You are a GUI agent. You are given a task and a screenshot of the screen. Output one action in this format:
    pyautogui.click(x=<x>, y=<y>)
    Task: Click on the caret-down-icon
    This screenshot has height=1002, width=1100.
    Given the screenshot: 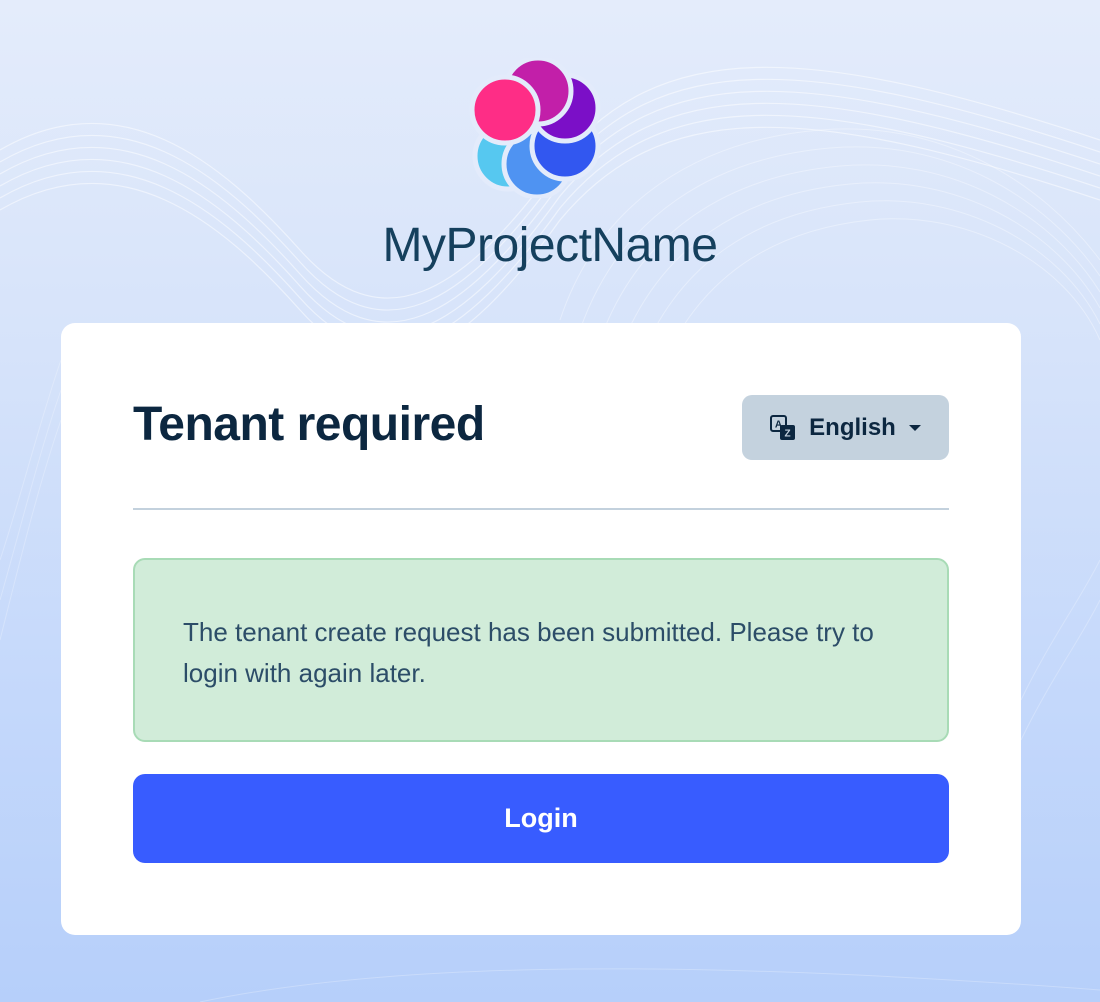 What is the action you would take?
    pyautogui.click(x=914, y=427)
    